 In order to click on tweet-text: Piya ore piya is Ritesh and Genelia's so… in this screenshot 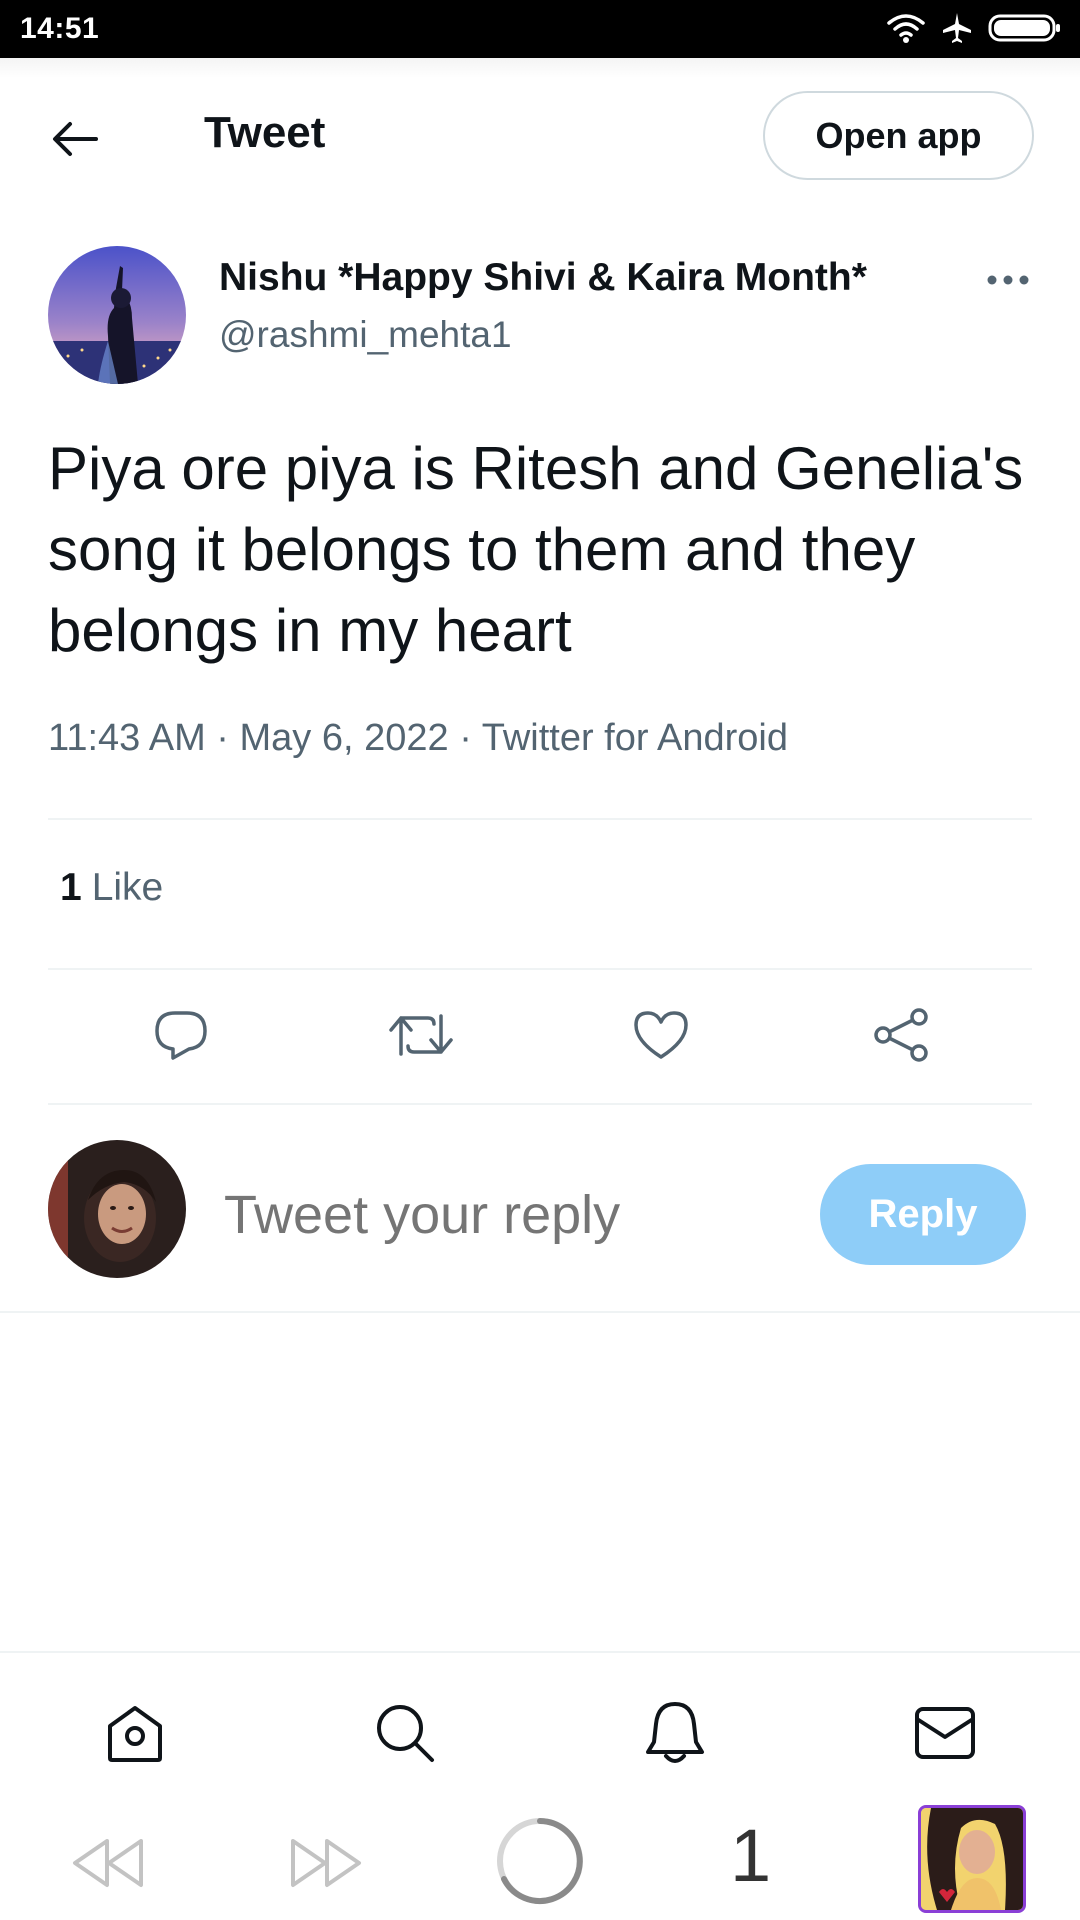, I will do `click(536, 549)`.